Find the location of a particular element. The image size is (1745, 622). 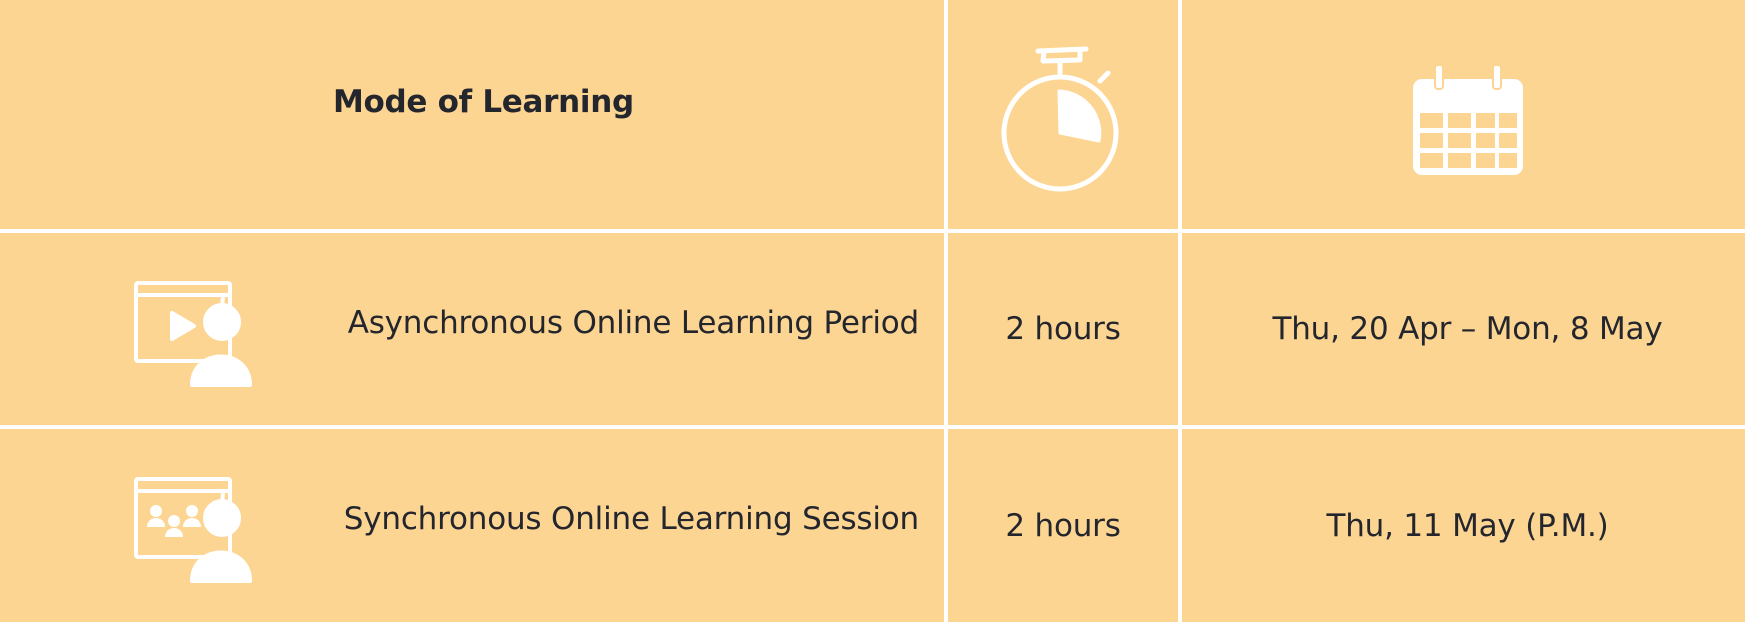

video-presenter-icon is located at coordinates (193, 334).